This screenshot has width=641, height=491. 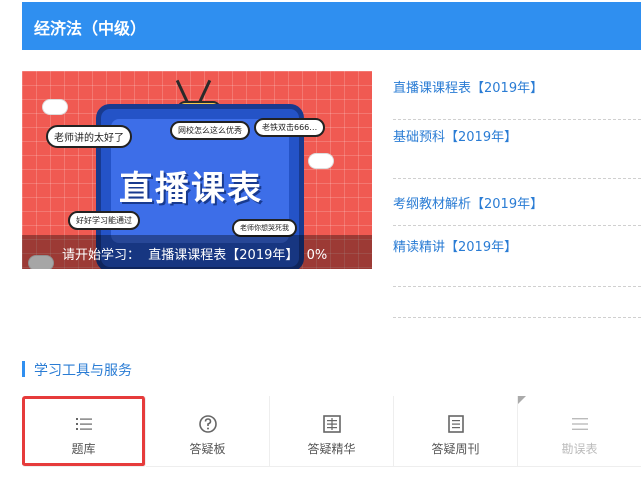 I want to click on list-item: 基础预科【2019年】, so click(x=517, y=149).